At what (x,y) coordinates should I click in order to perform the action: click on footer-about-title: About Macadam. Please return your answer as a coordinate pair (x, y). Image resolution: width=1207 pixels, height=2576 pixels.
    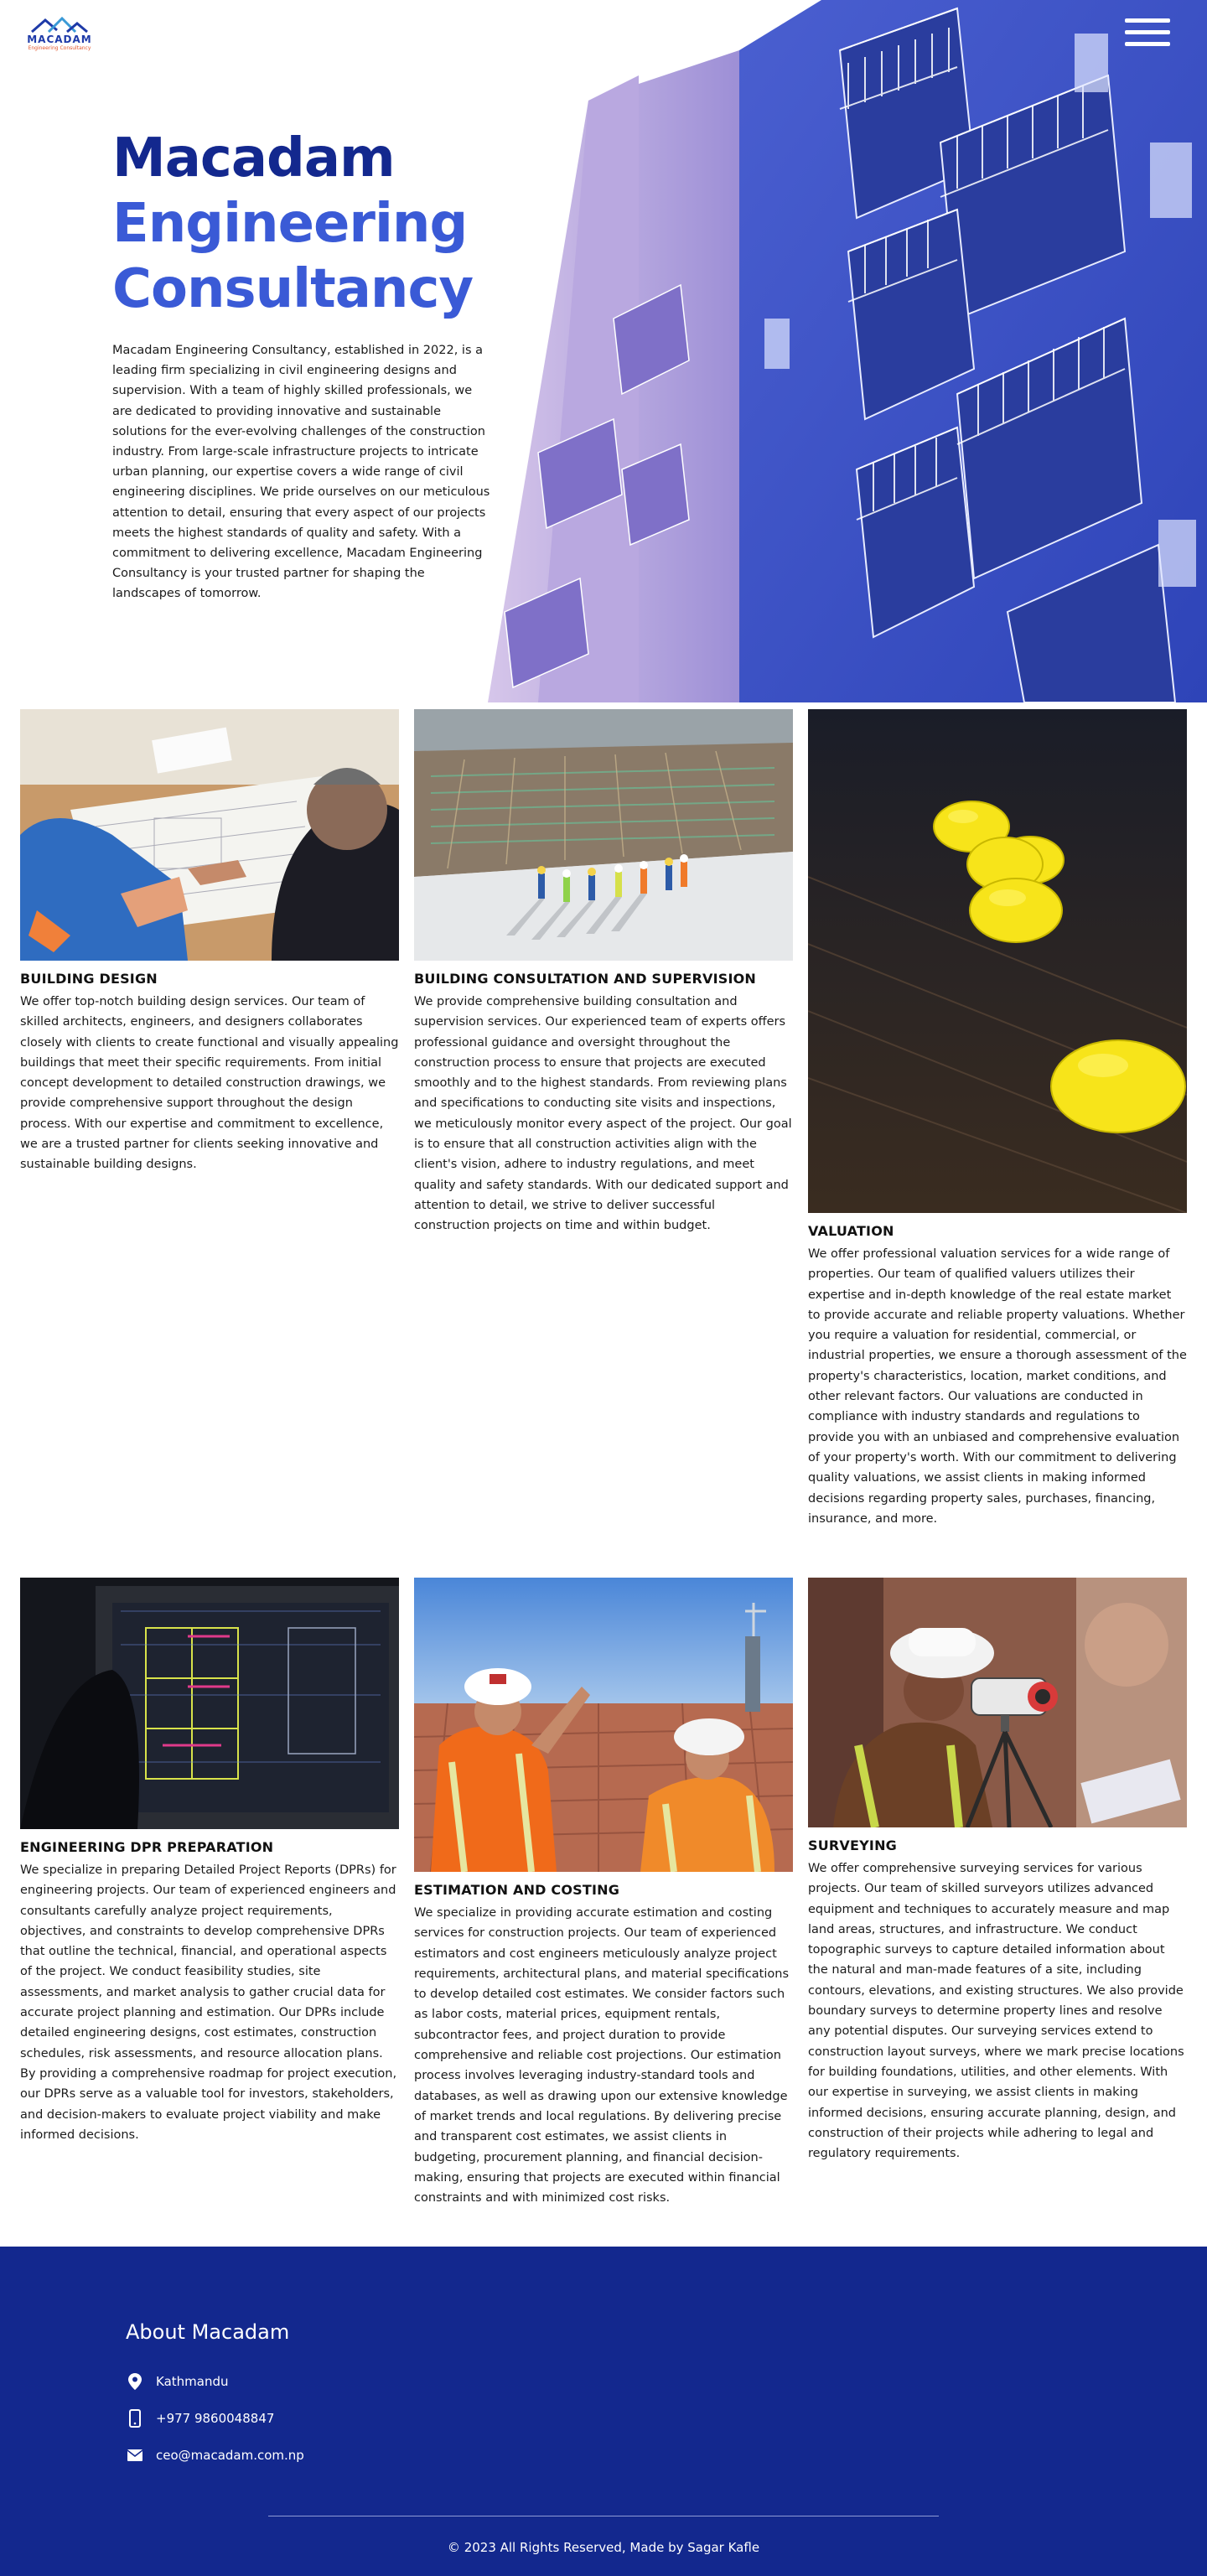
    Looking at the image, I should click on (208, 2332).